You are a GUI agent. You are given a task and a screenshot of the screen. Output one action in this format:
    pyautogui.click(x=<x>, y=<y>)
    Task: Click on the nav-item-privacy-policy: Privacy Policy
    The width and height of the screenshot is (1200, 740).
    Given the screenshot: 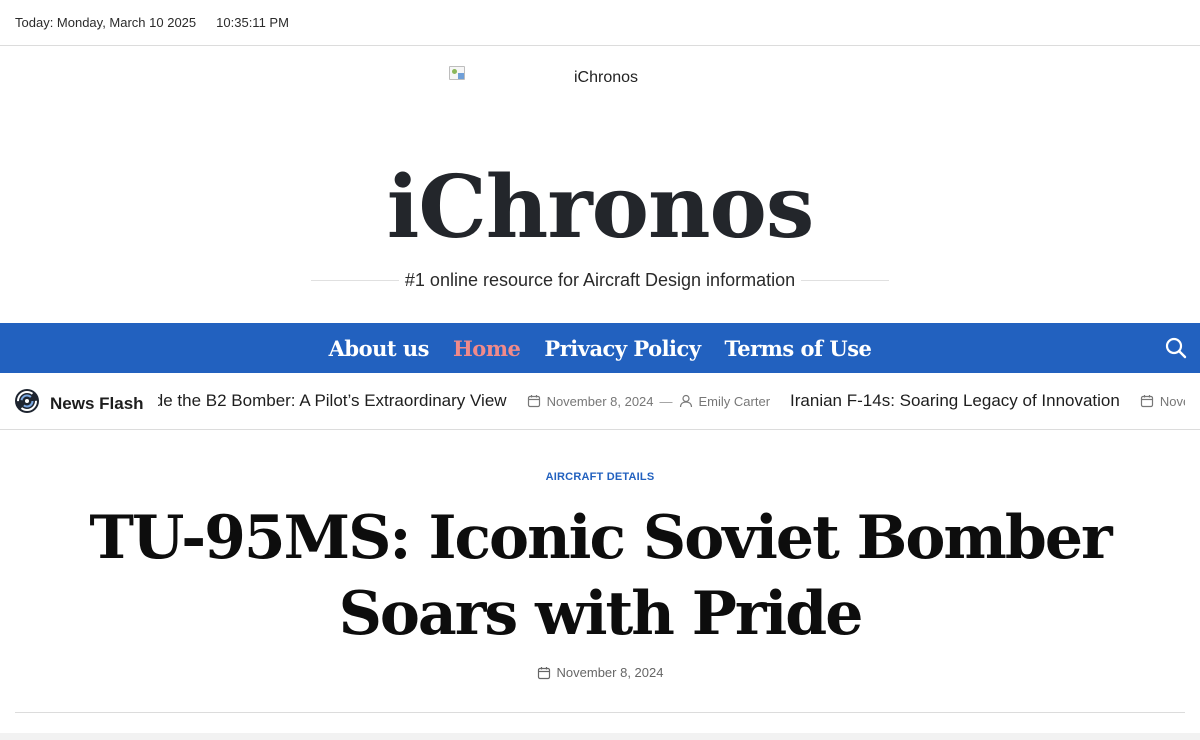 What is the action you would take?
    pyautogui.click(x=622, y=348)
    